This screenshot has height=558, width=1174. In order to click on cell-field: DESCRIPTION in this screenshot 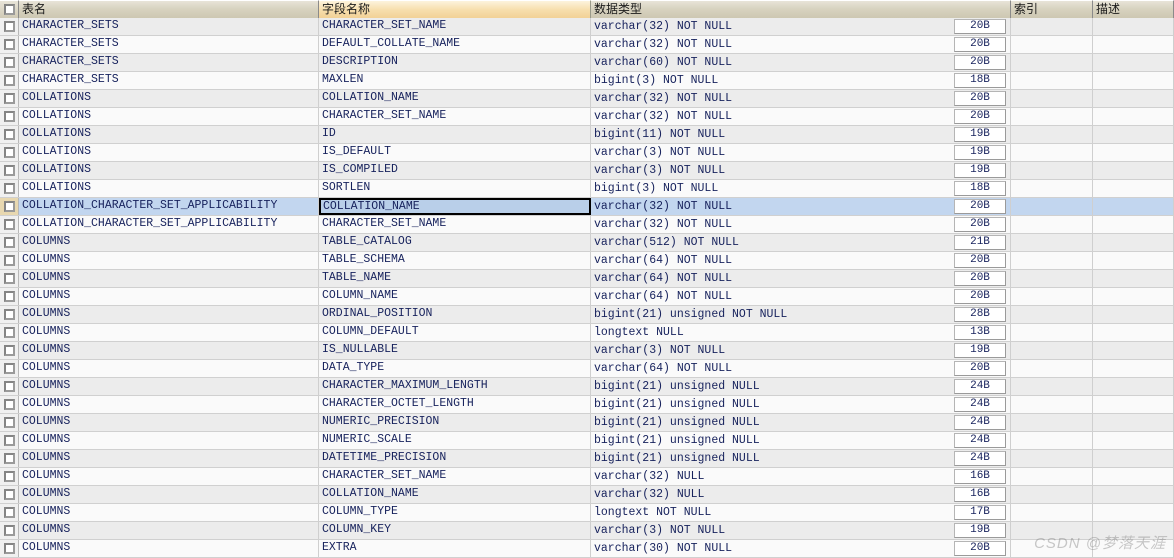, I will do `click(455, 62)`.